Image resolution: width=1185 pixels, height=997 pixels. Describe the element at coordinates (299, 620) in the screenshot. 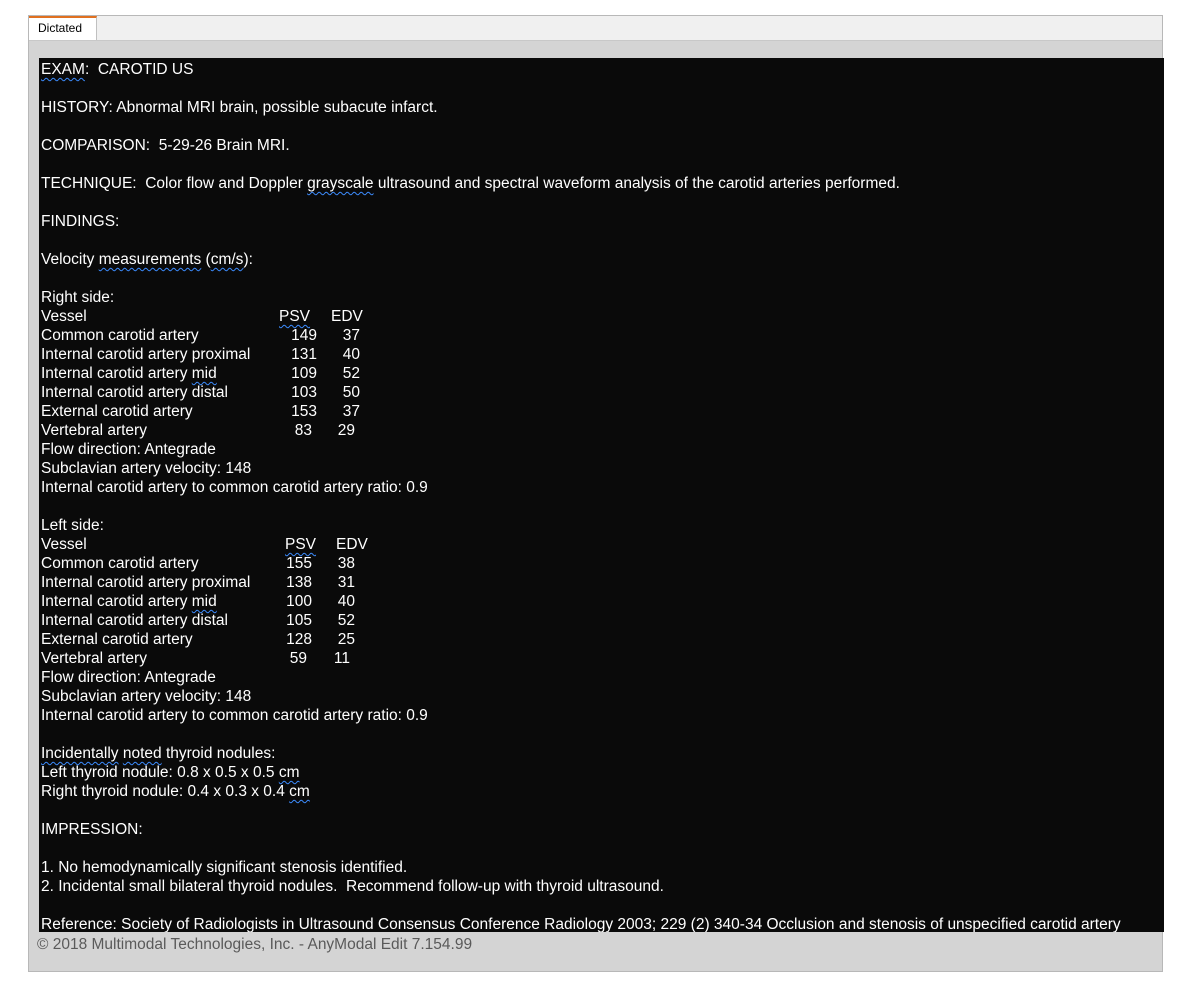

I see `left-row-psv: 105` at that location.